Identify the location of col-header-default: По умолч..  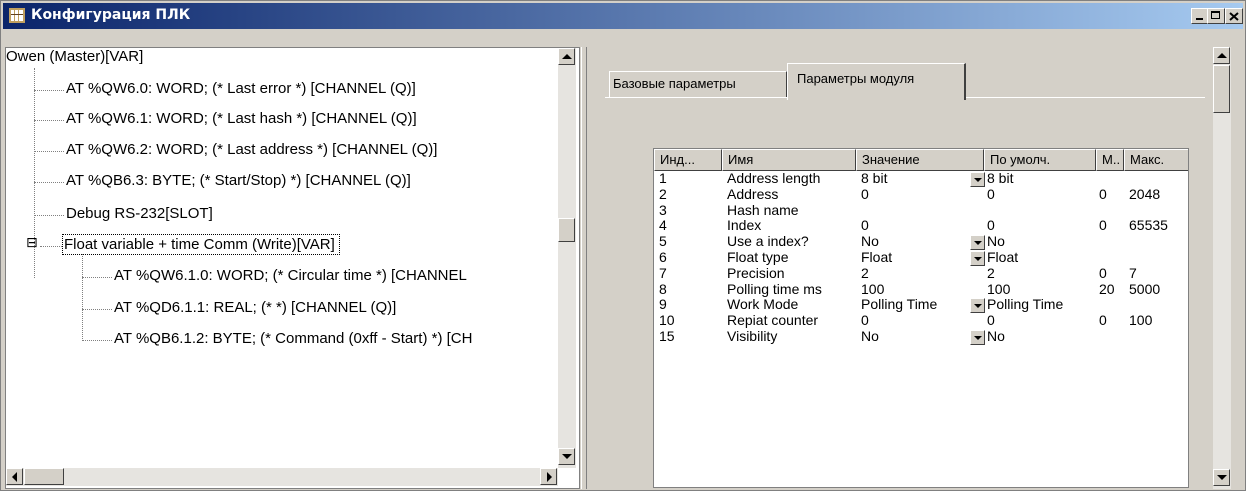
(1040, 160).